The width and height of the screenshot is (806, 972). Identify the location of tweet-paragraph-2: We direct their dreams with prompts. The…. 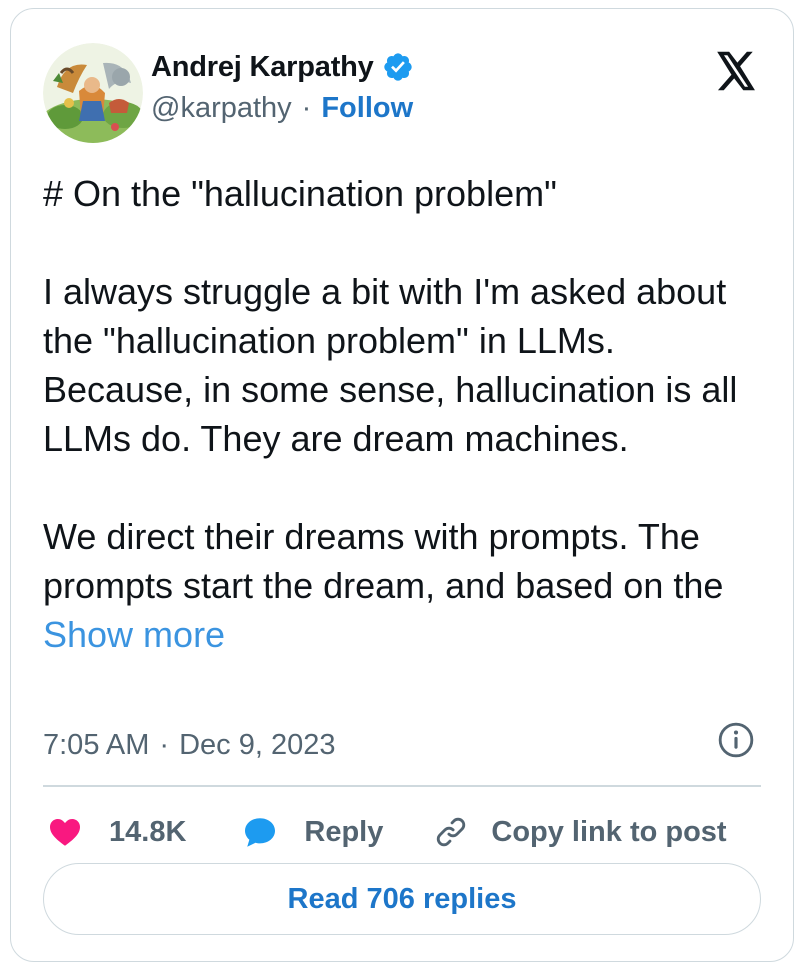
(403, 585).